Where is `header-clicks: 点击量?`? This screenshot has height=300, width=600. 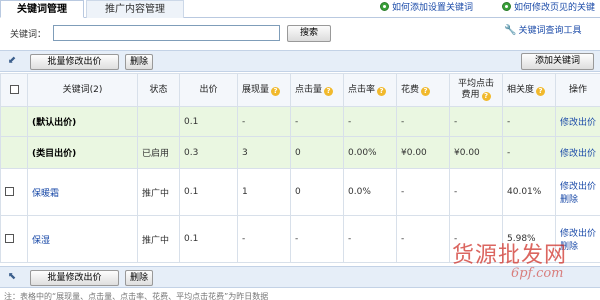
header-clicks: 点击量? is located at coordinates (317, 90).